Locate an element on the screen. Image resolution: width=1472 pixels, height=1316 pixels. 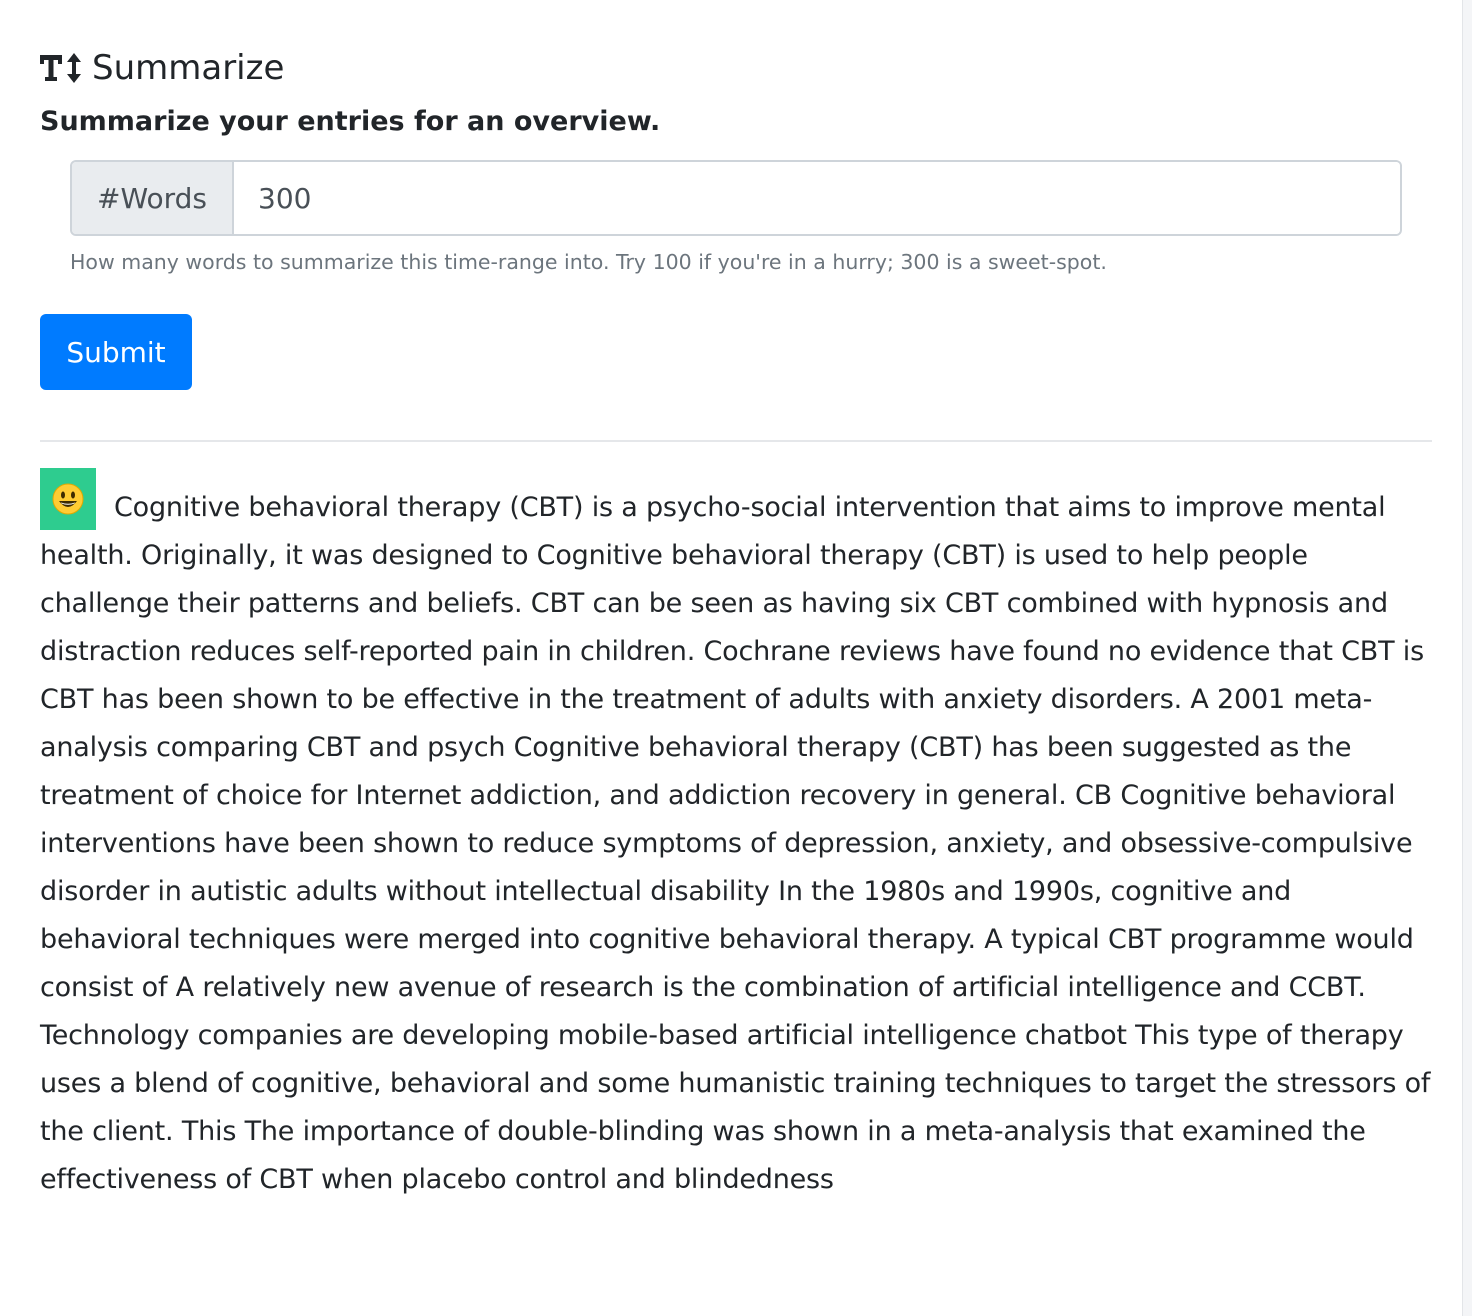
divider is located at coordinates (736, 441).